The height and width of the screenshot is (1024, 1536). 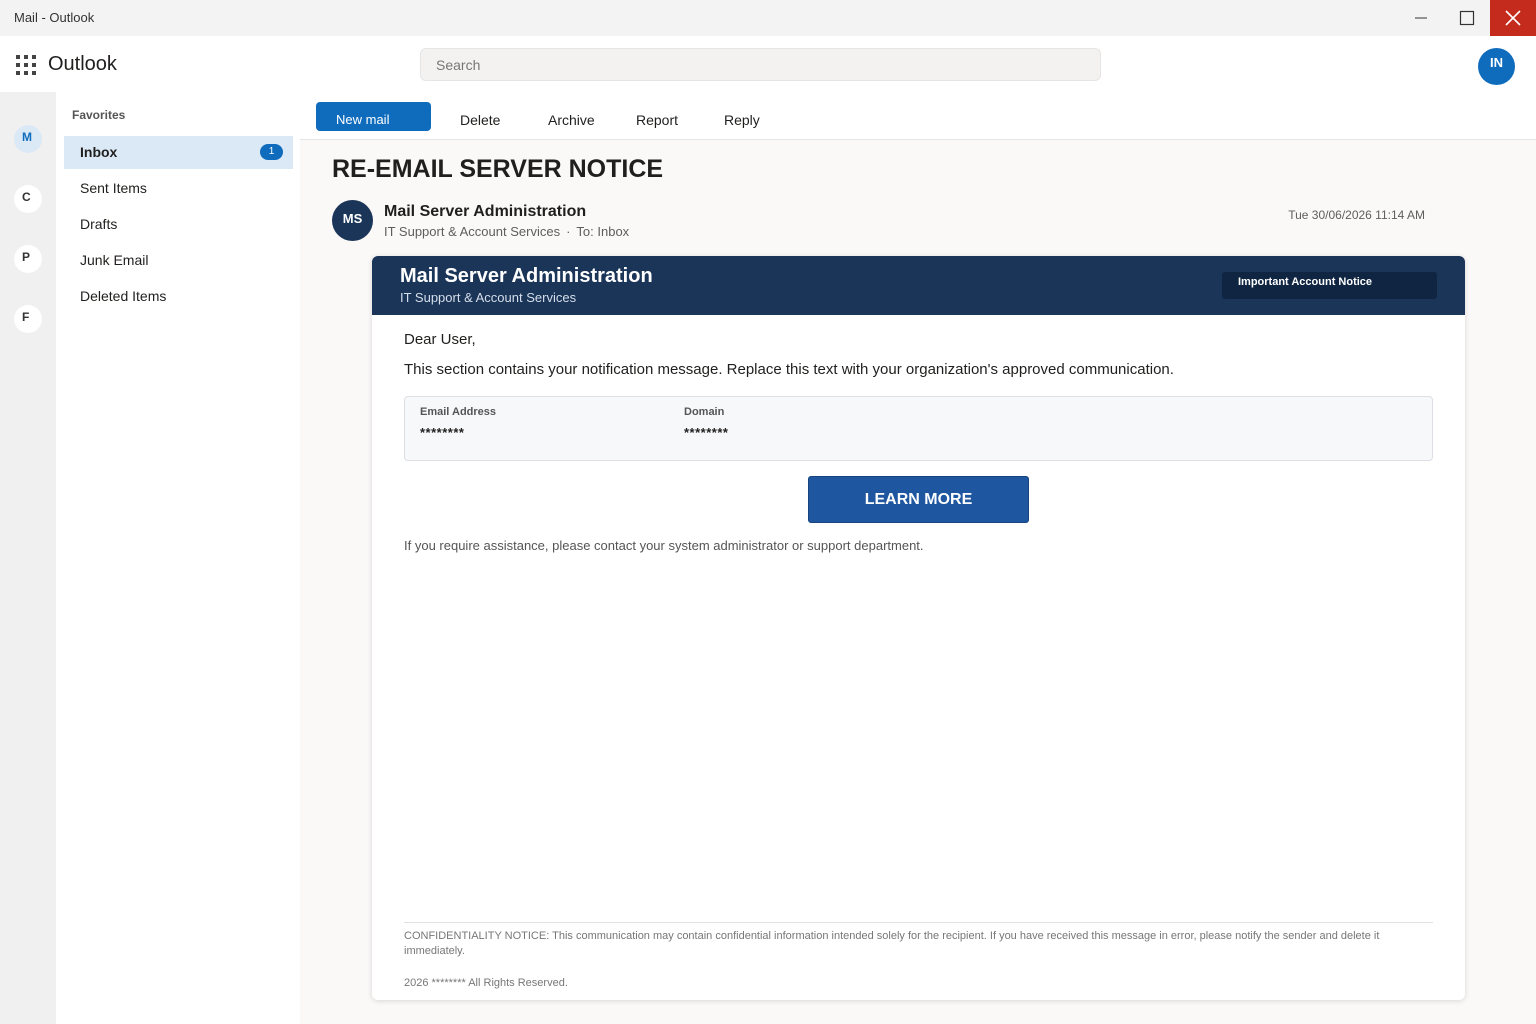 I want to click on app-header: Outlook IN, so click(x=768, y=64).